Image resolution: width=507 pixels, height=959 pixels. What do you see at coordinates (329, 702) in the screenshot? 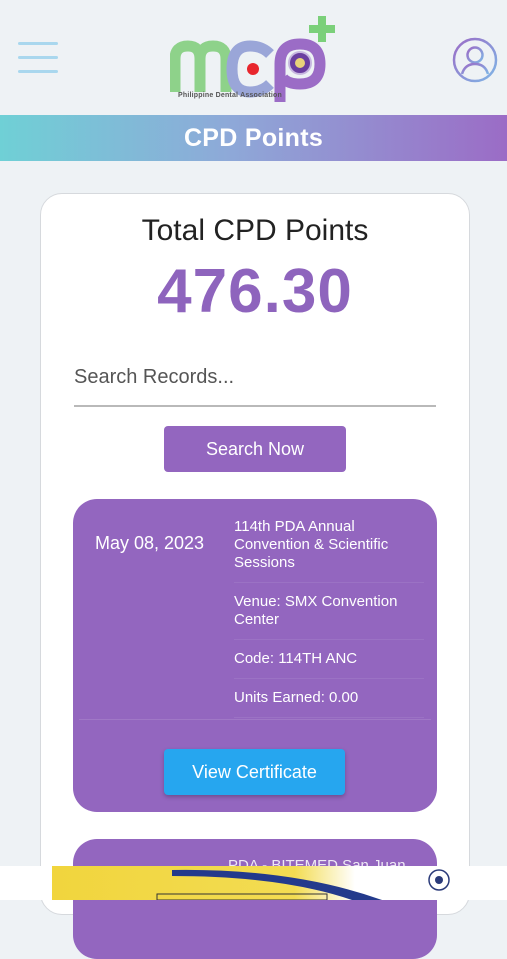
I see `record-units: Units Earned: 0.00` at bounding box center [329, 702].